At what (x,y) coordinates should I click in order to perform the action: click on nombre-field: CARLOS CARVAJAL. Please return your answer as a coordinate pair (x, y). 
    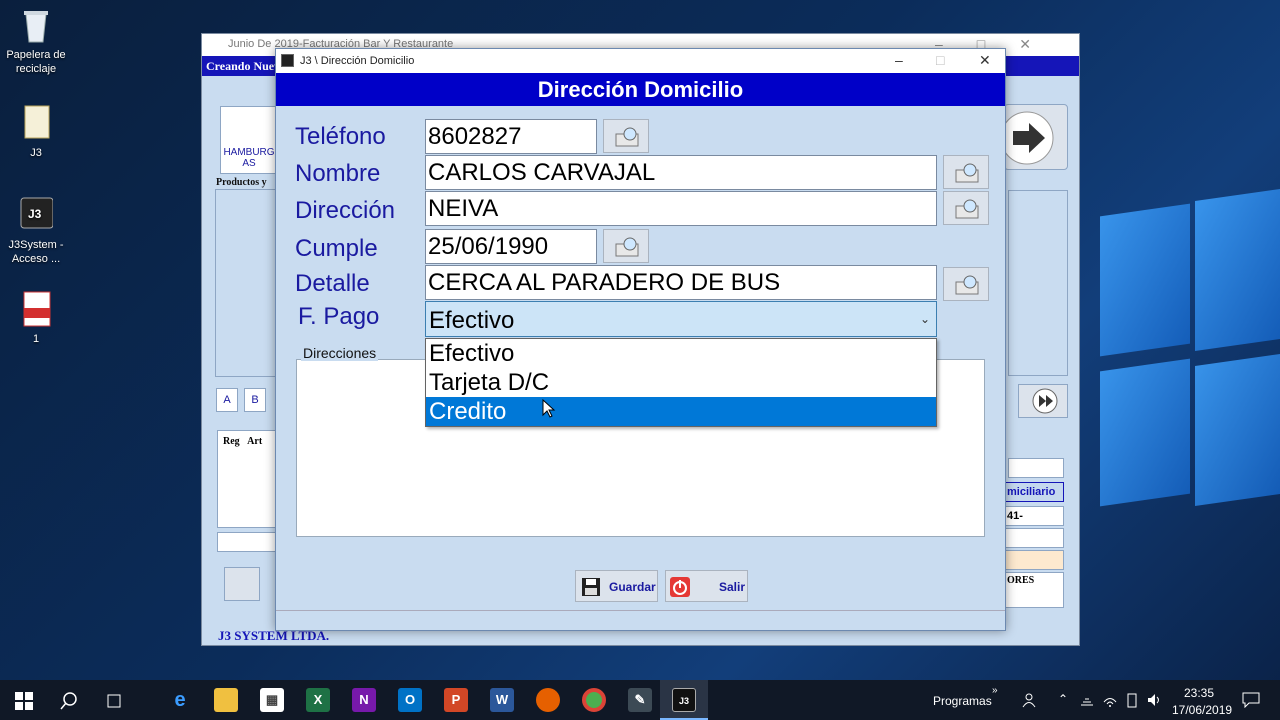
    Looking at the image, I should click on (681, 172).